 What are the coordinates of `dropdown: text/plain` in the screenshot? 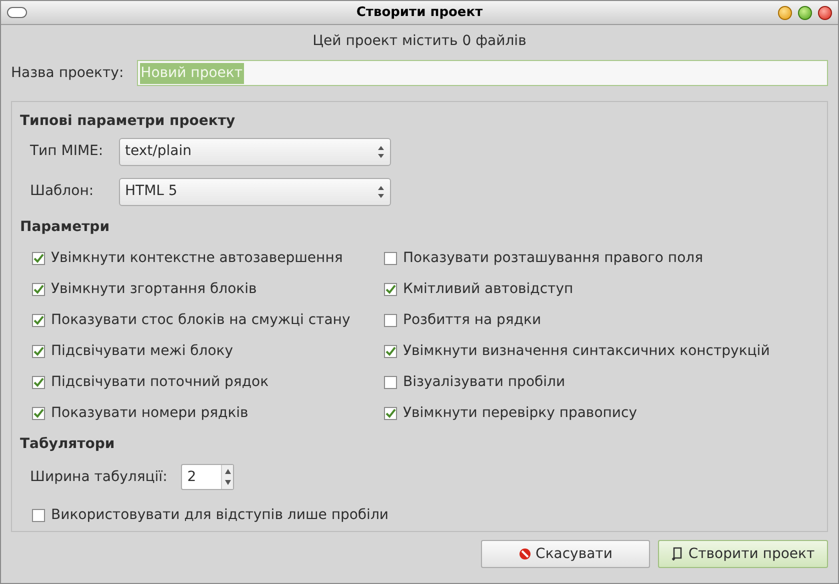 It's located at (255, 152).